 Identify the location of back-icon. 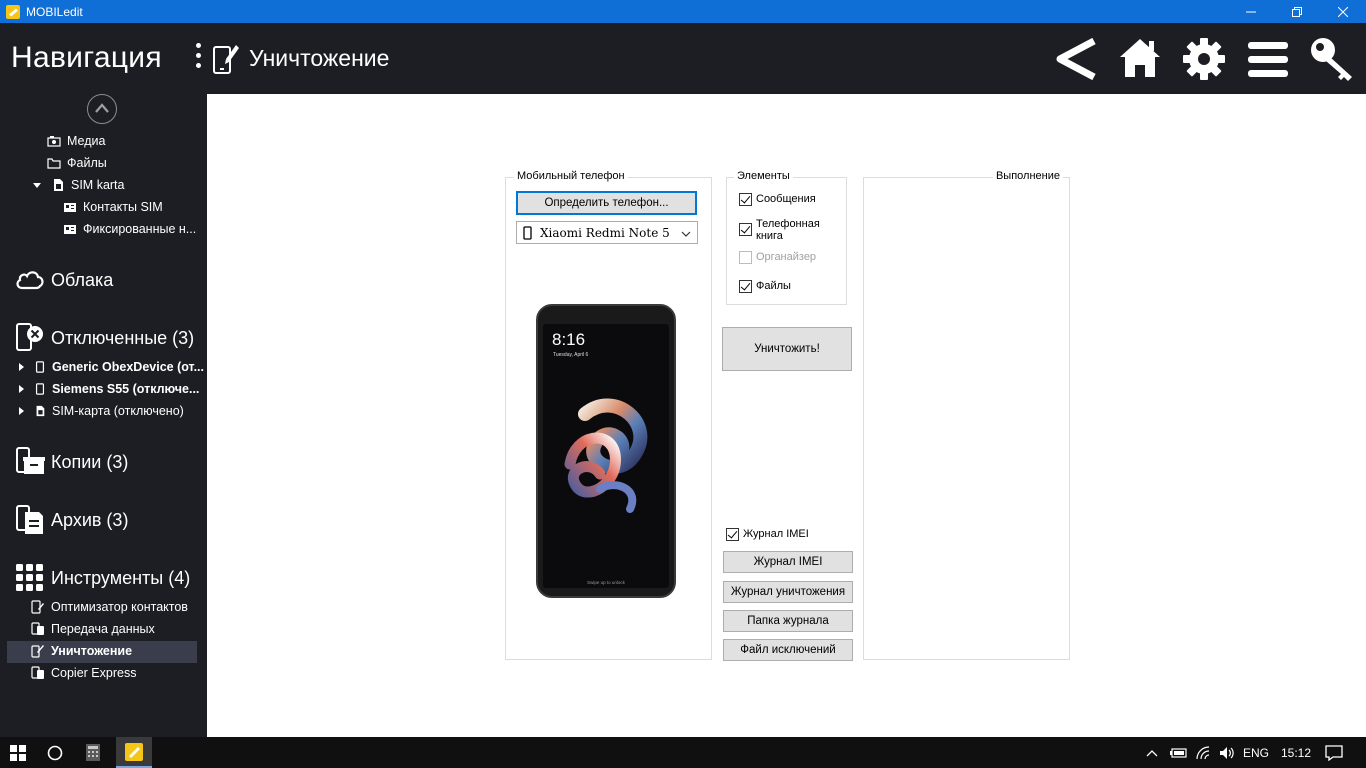
(1076, 59).